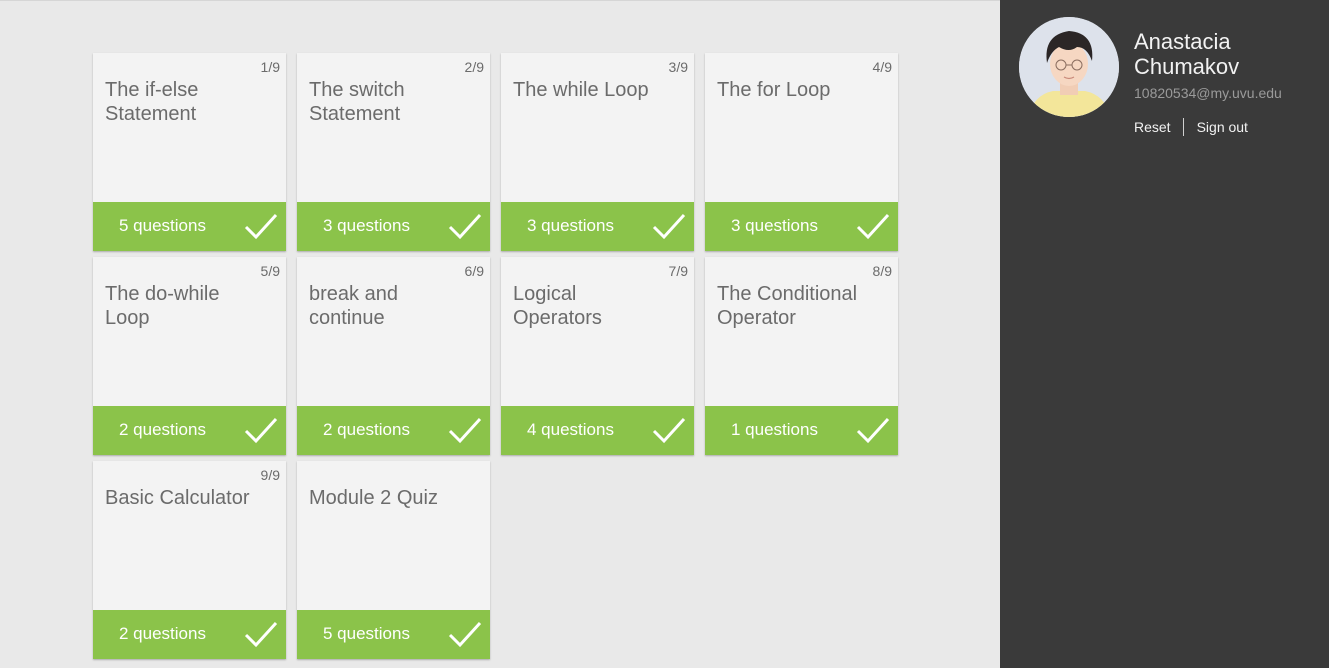  Describe the element at coordinates (597, 152) in the screenshot. I see `module-card: The while Loop 3/9 3 questions` at that location.